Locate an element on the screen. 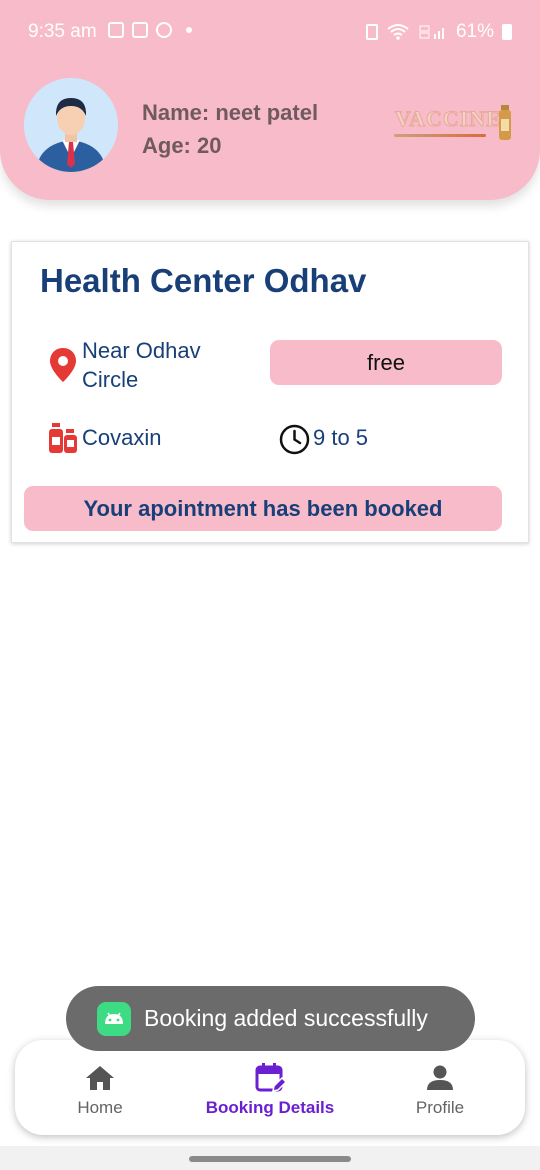 Image resolution: width=540 pixels, height=1170 pixels. user-age: Age: 20 is located at coordinates (182, 145).